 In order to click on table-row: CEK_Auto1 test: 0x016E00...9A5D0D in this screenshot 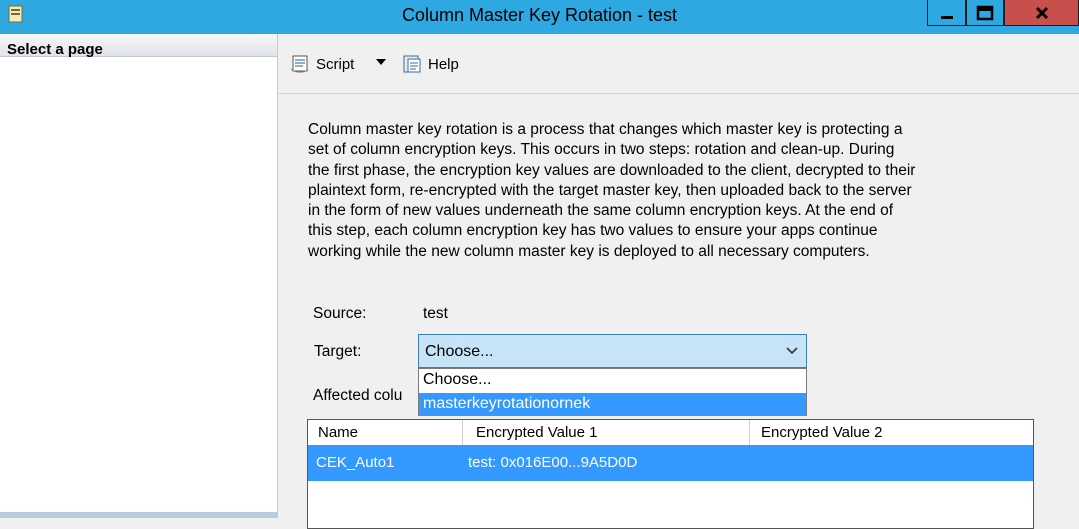, I will do `click(670, 463)`.